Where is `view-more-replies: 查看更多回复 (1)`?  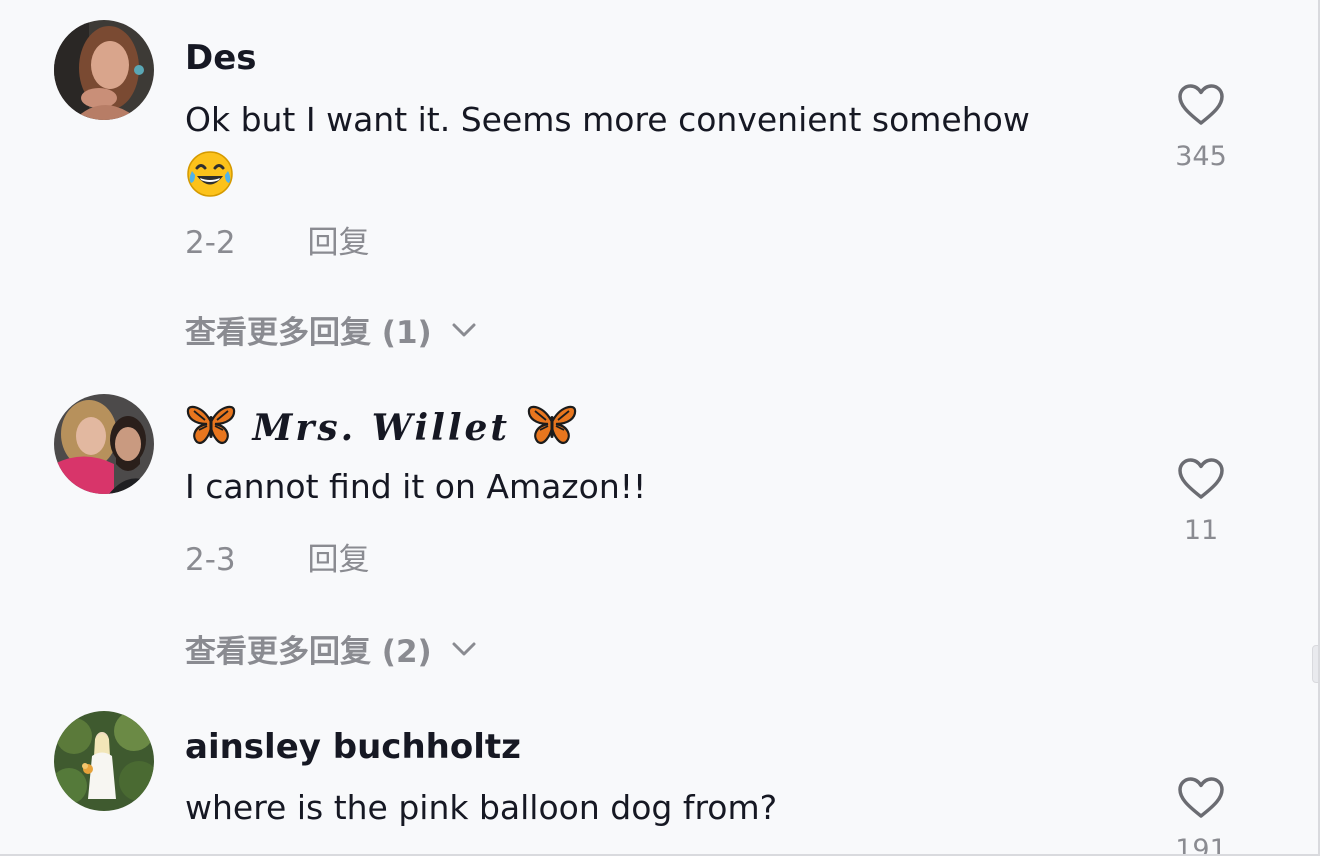 view-more-replies: 查看更多回复 (1) is located at coordinates (331, 329).